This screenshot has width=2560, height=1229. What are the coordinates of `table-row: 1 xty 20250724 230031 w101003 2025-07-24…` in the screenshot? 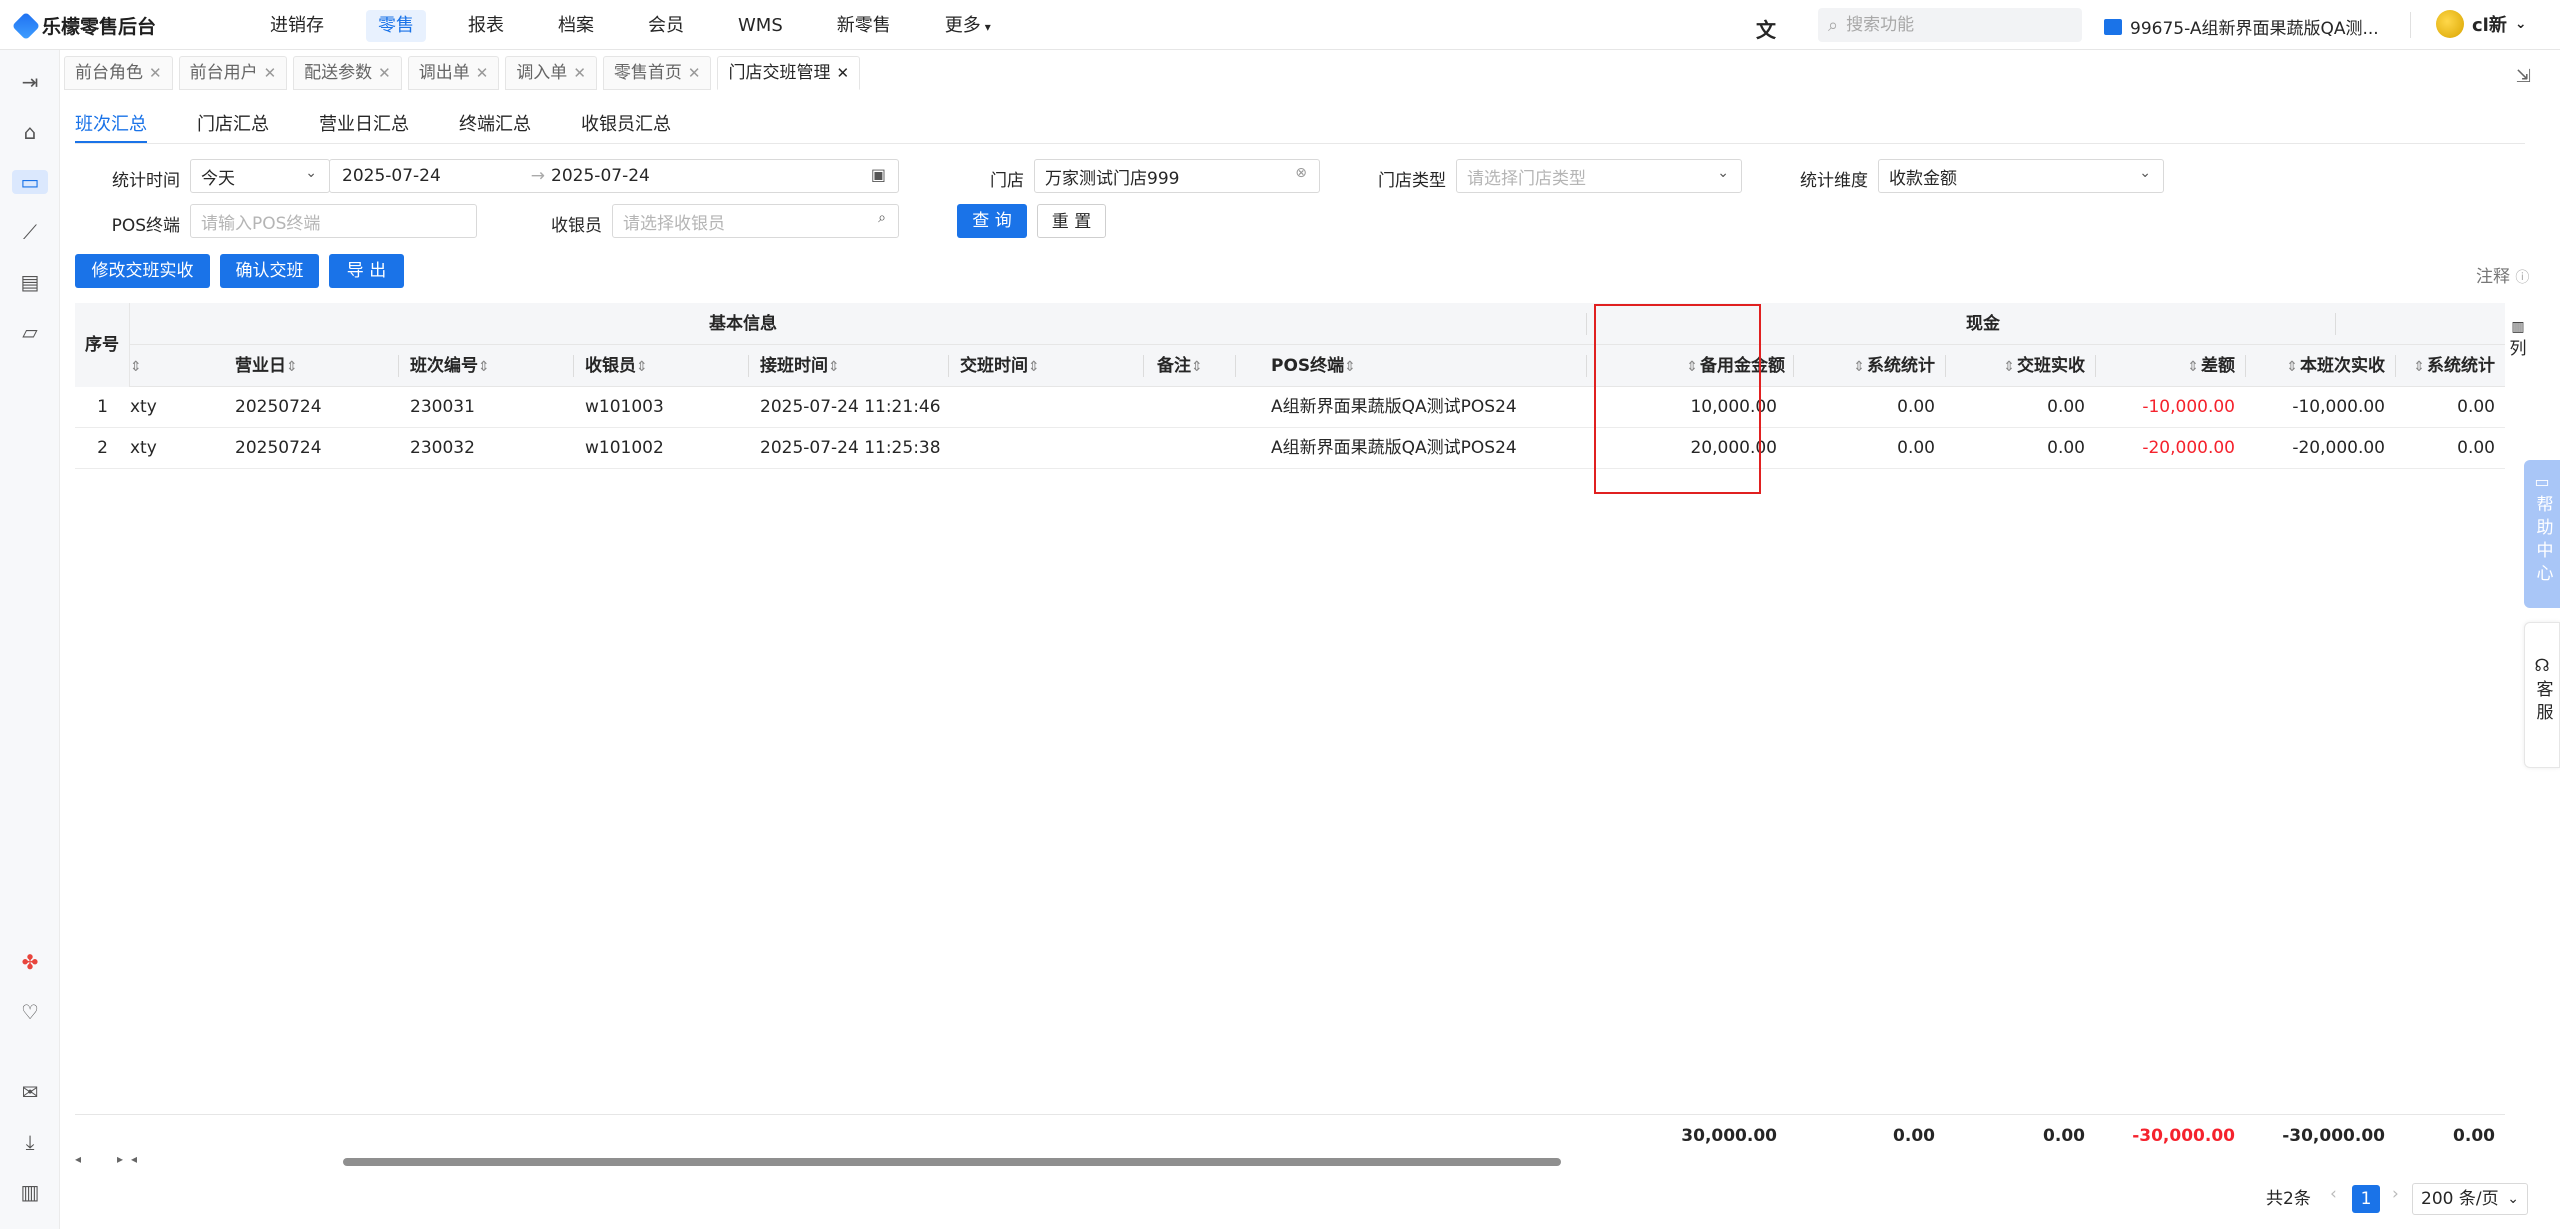 It's located at (1290, 407).